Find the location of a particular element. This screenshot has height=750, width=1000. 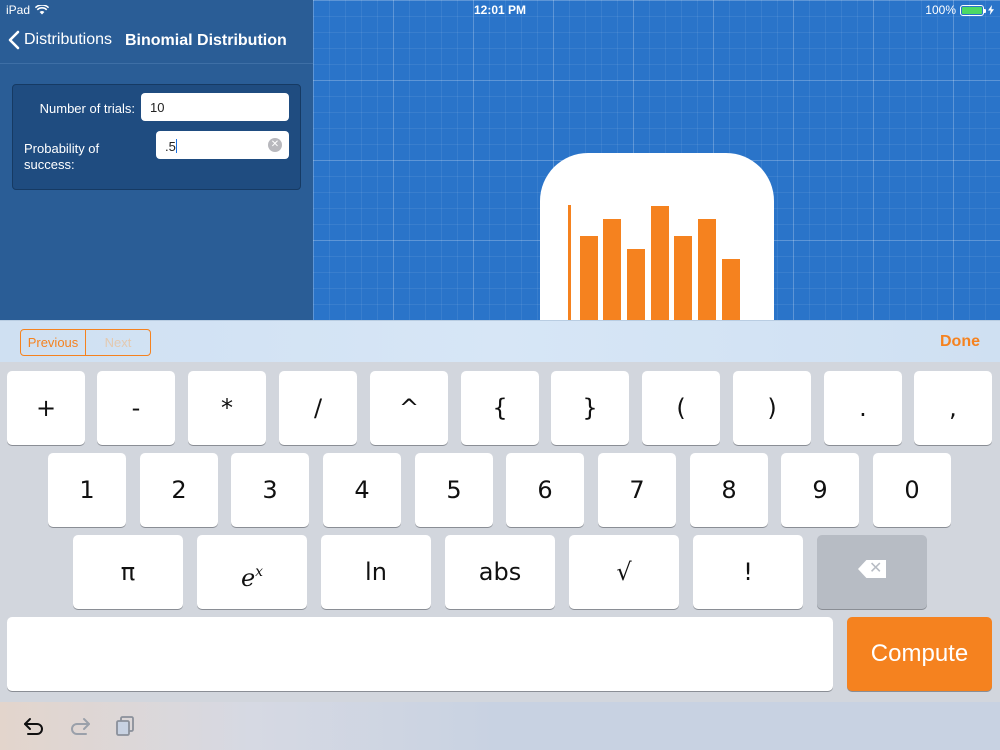

key-2: 2 is located at coordinates (179, 490).